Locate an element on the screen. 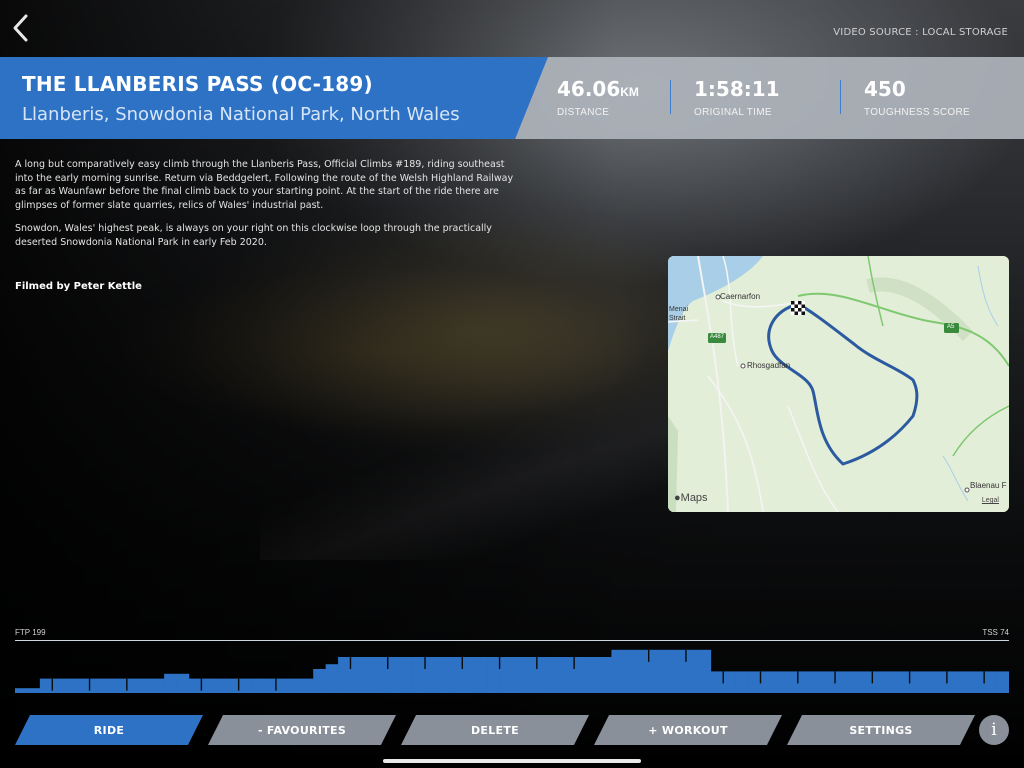 The height and width of the screenshot is (768, 1024). map-label-strait: Strait is located at coordinates (677, 318).